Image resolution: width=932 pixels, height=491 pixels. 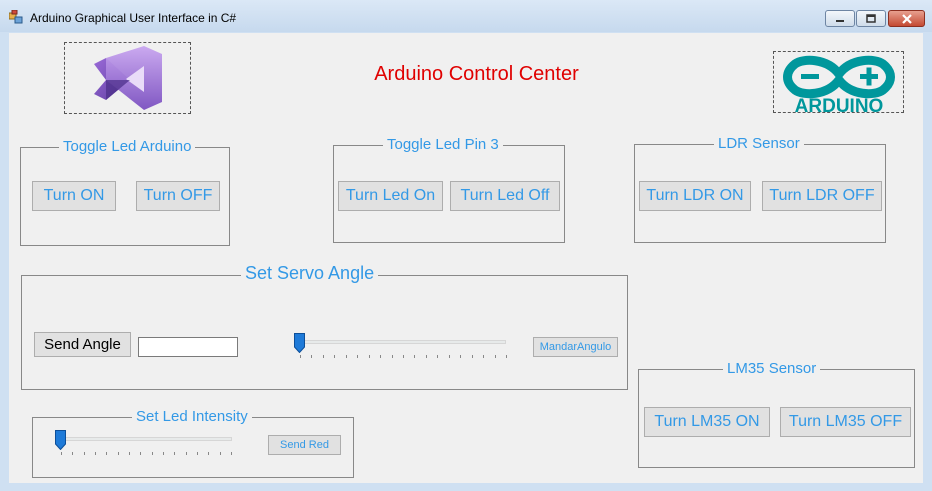 What do you see at coordinates (310, 273) in the screenshot?
I see `servo-angle-label: Set Servo Angle` at bounding box center [310, 273].